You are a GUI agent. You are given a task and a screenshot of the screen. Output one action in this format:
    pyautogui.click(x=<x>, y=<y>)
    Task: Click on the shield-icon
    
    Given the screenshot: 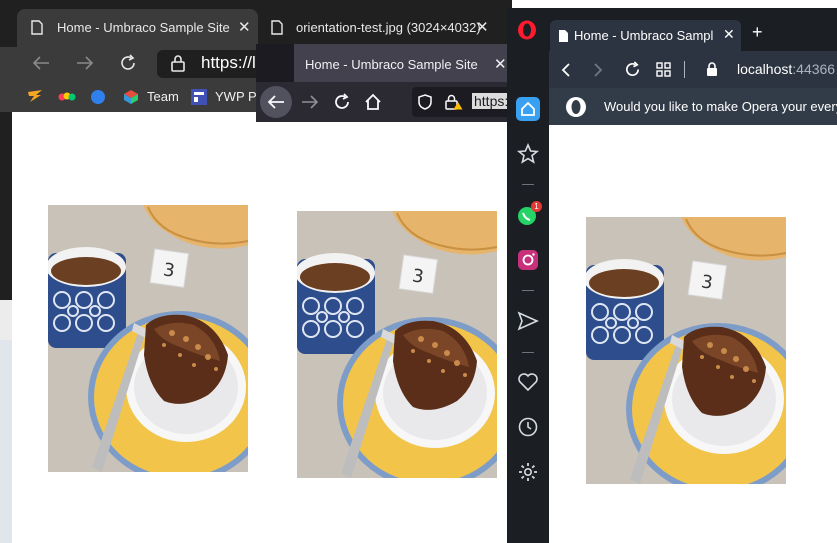 What is the action you would take?
    pyautogui.click(x=425, y=102)
    